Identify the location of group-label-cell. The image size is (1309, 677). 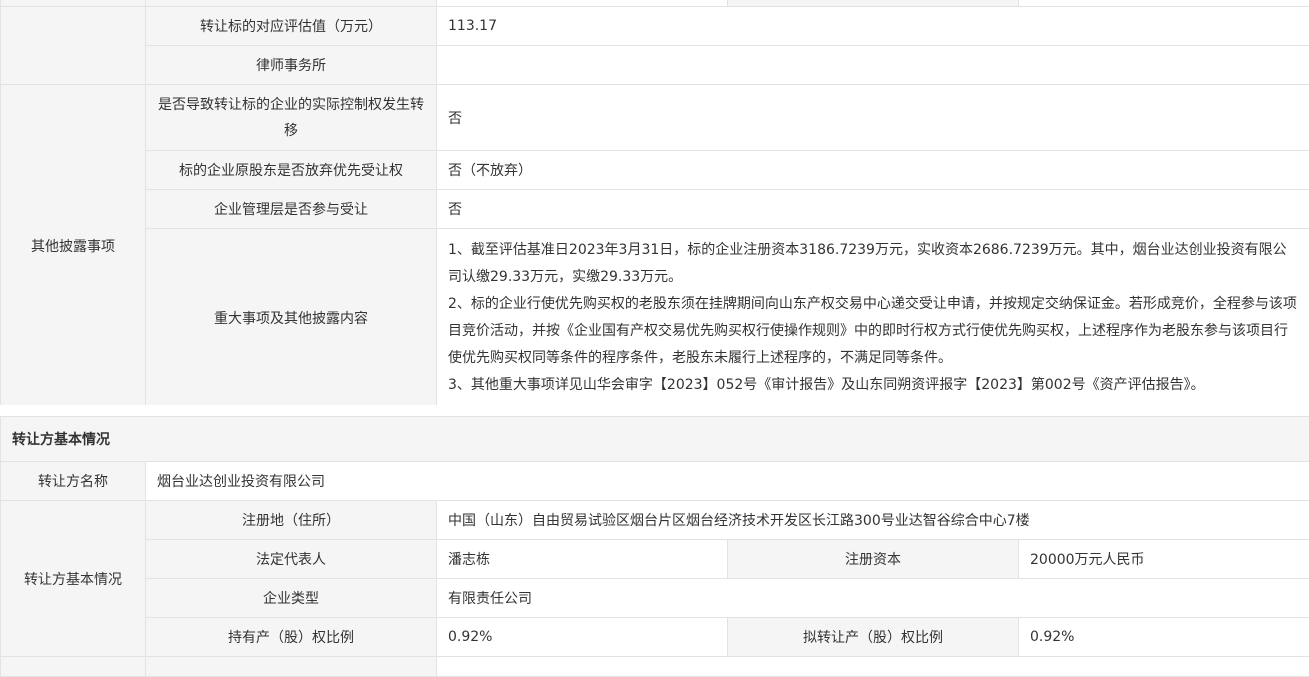
(73, 46).